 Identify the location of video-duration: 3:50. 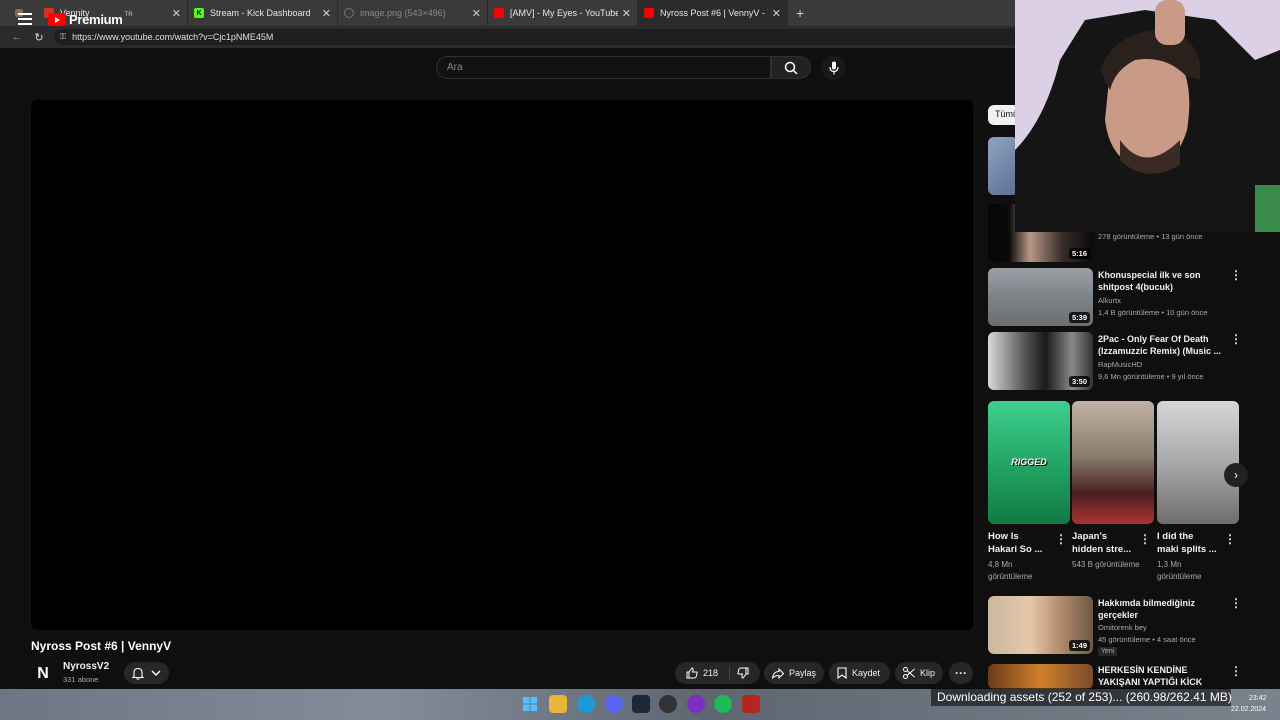
(1079, 381).